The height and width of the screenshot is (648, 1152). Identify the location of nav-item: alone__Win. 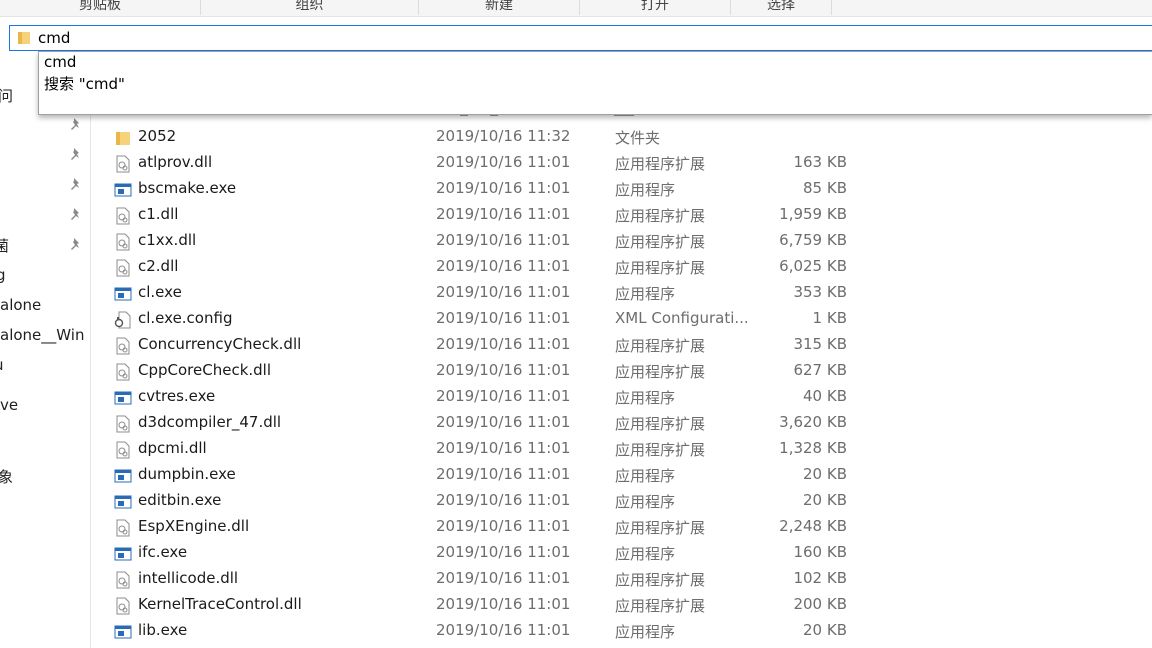
(42, 335).